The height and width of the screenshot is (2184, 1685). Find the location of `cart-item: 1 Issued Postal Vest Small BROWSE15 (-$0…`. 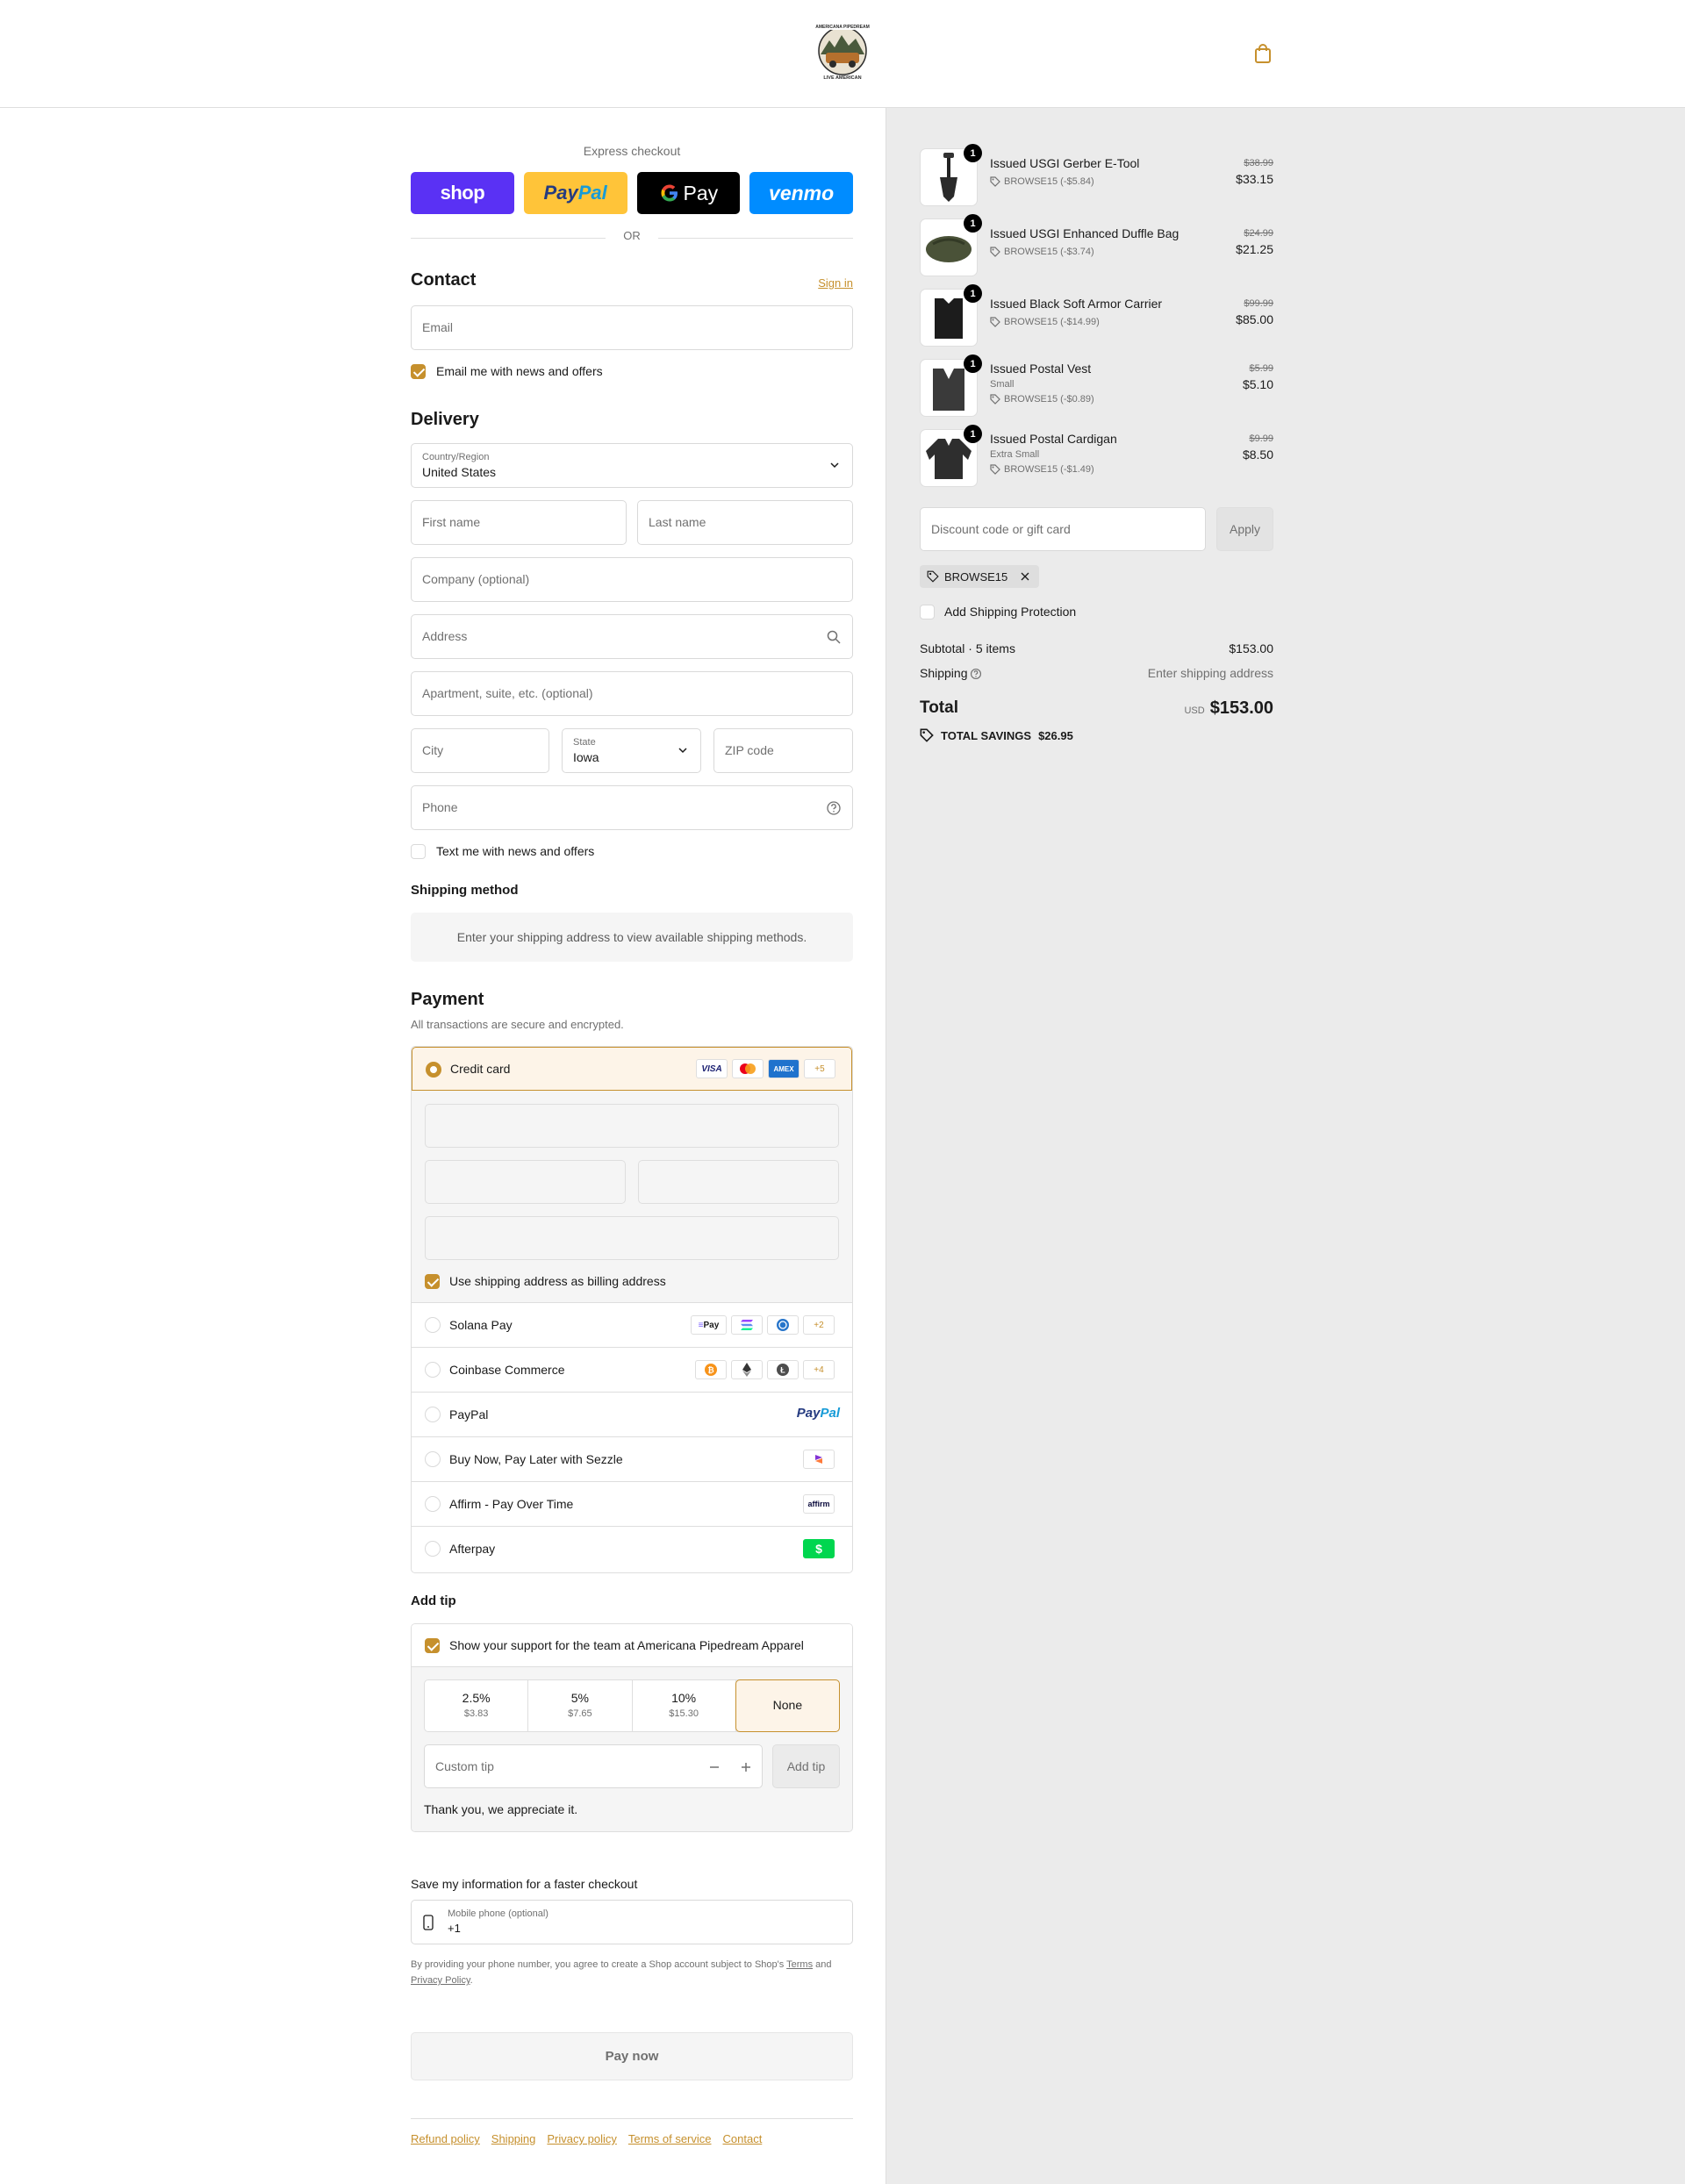

cart-item: 1 Issued Postal Vest Small BROWSE15 (-$0… is located at coordinates (1096, 385).